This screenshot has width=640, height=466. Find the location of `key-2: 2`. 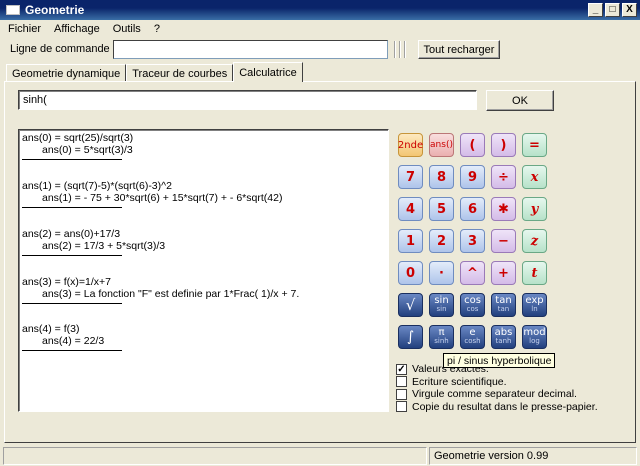

key-2: 2 is located at coordinates (441, 241).